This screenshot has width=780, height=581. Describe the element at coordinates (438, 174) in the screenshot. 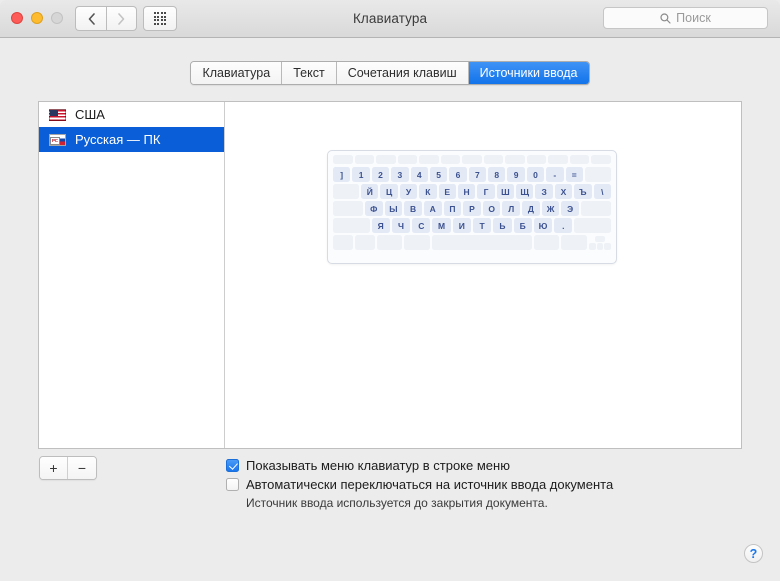

I see `key-5: 5` at that location.